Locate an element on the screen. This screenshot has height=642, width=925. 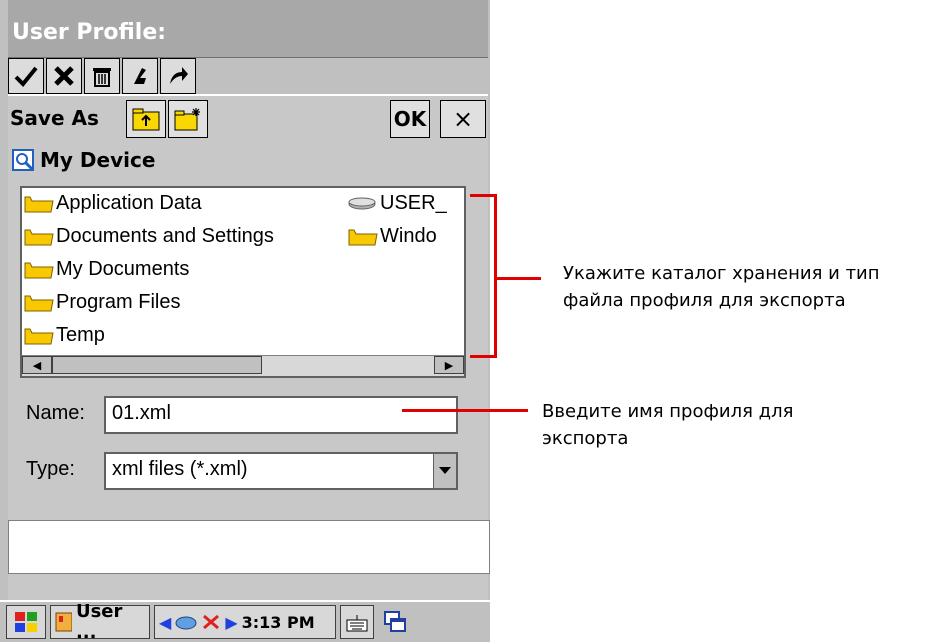
horizontal-scrollbar: ◀ ▶ is located at coordinates (243, 365).